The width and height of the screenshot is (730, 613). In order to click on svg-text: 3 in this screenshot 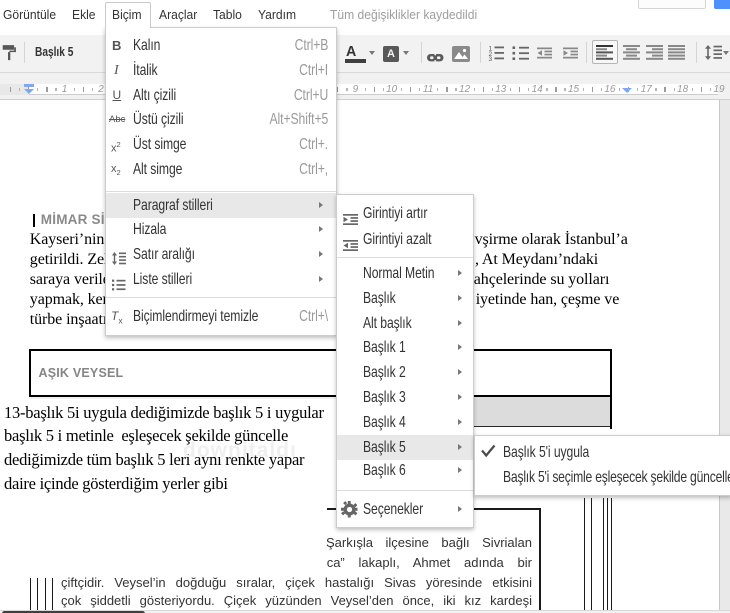, I will do `click(491, 58)`.